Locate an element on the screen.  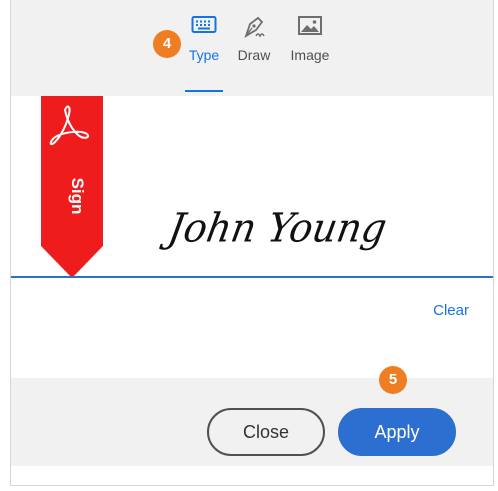
pen-icon is located at coordinates (254, 29).